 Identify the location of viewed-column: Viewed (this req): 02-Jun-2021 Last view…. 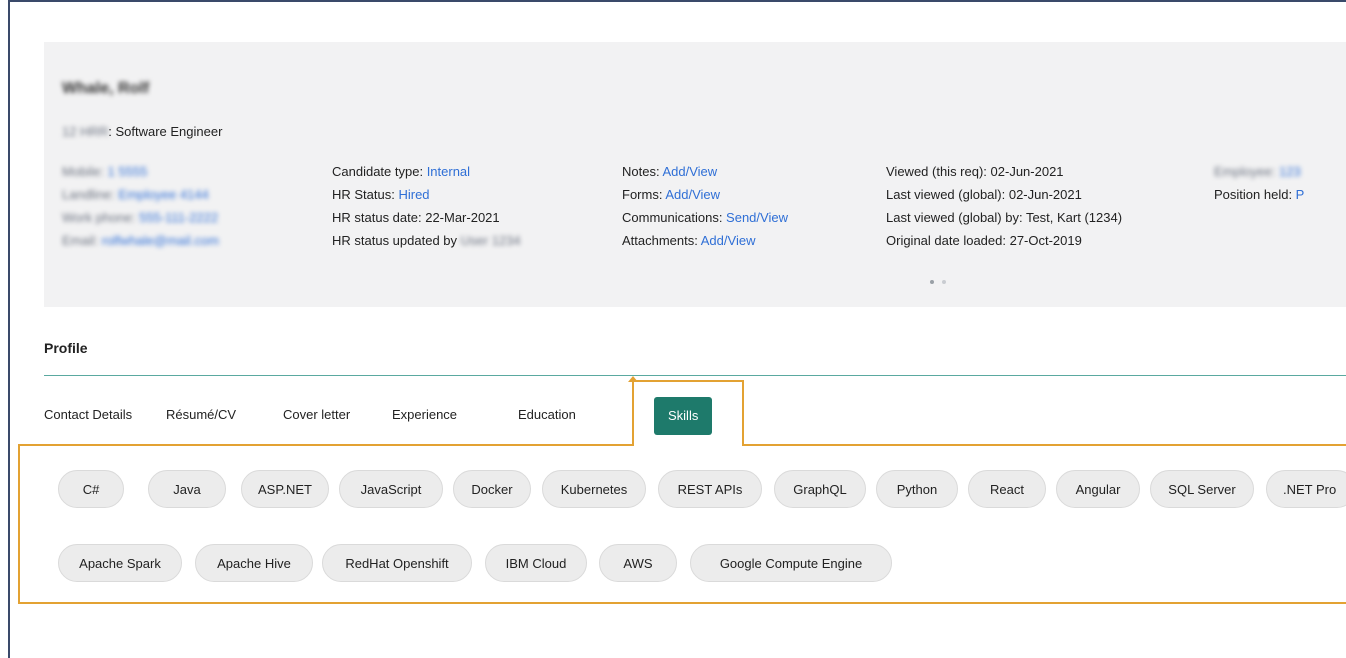
(1004, 206).